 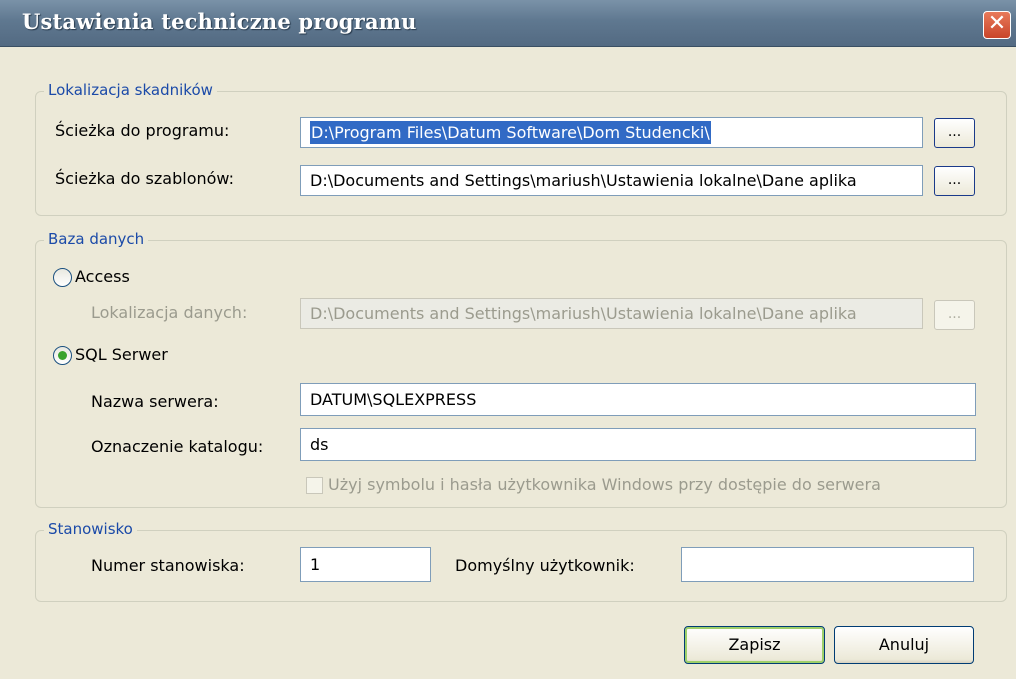 I want to click on server-name-label: Nazwa serwera:, so click(x=155, y=401).